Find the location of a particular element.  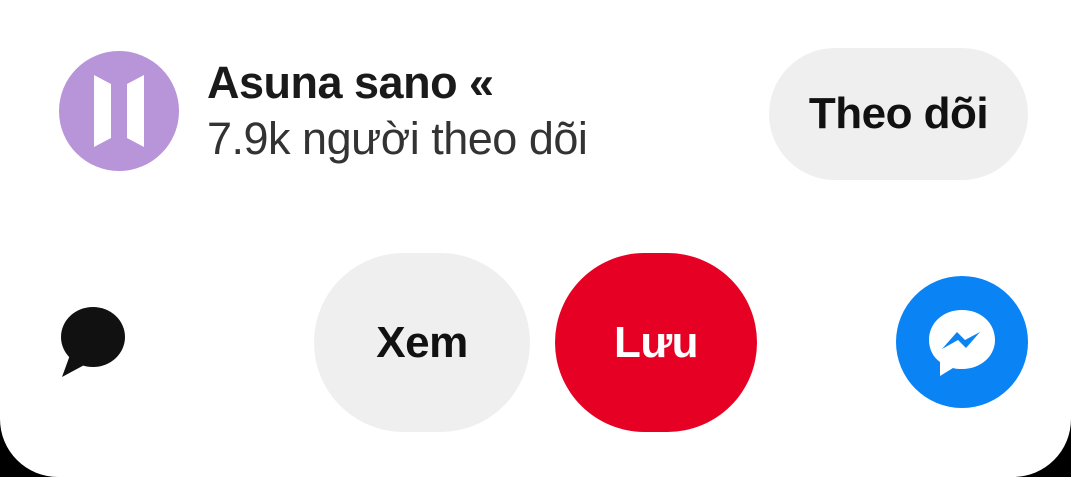

comment-button is located at coordinates (93, 342).